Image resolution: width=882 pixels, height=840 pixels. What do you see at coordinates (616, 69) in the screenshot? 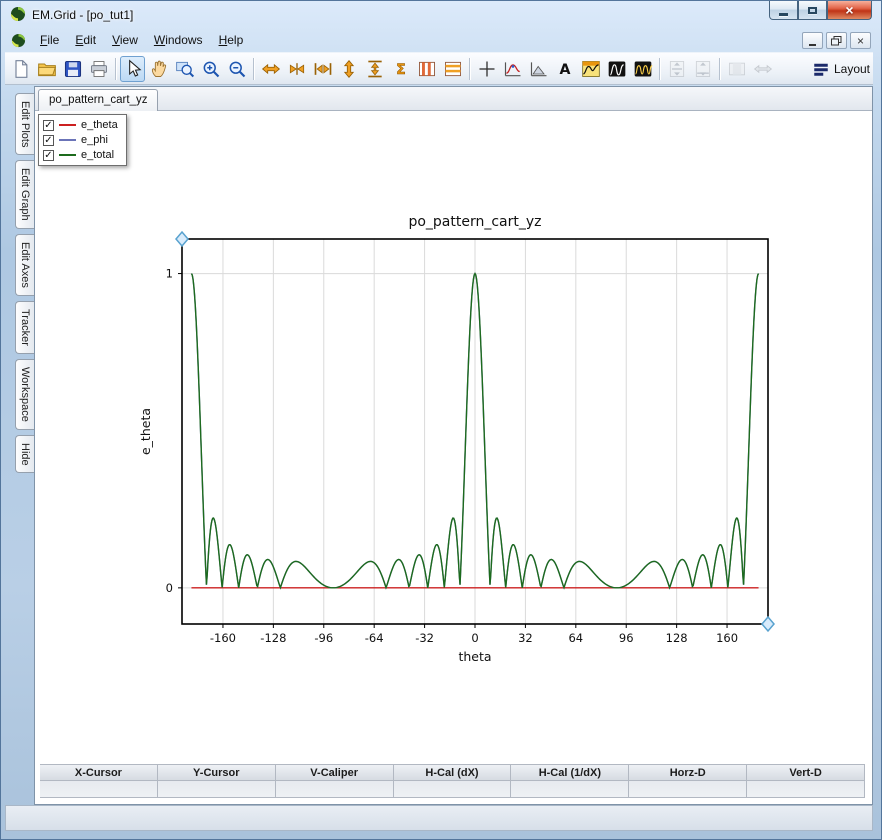
I see `waveform-button` at bounding box center [616, 69].